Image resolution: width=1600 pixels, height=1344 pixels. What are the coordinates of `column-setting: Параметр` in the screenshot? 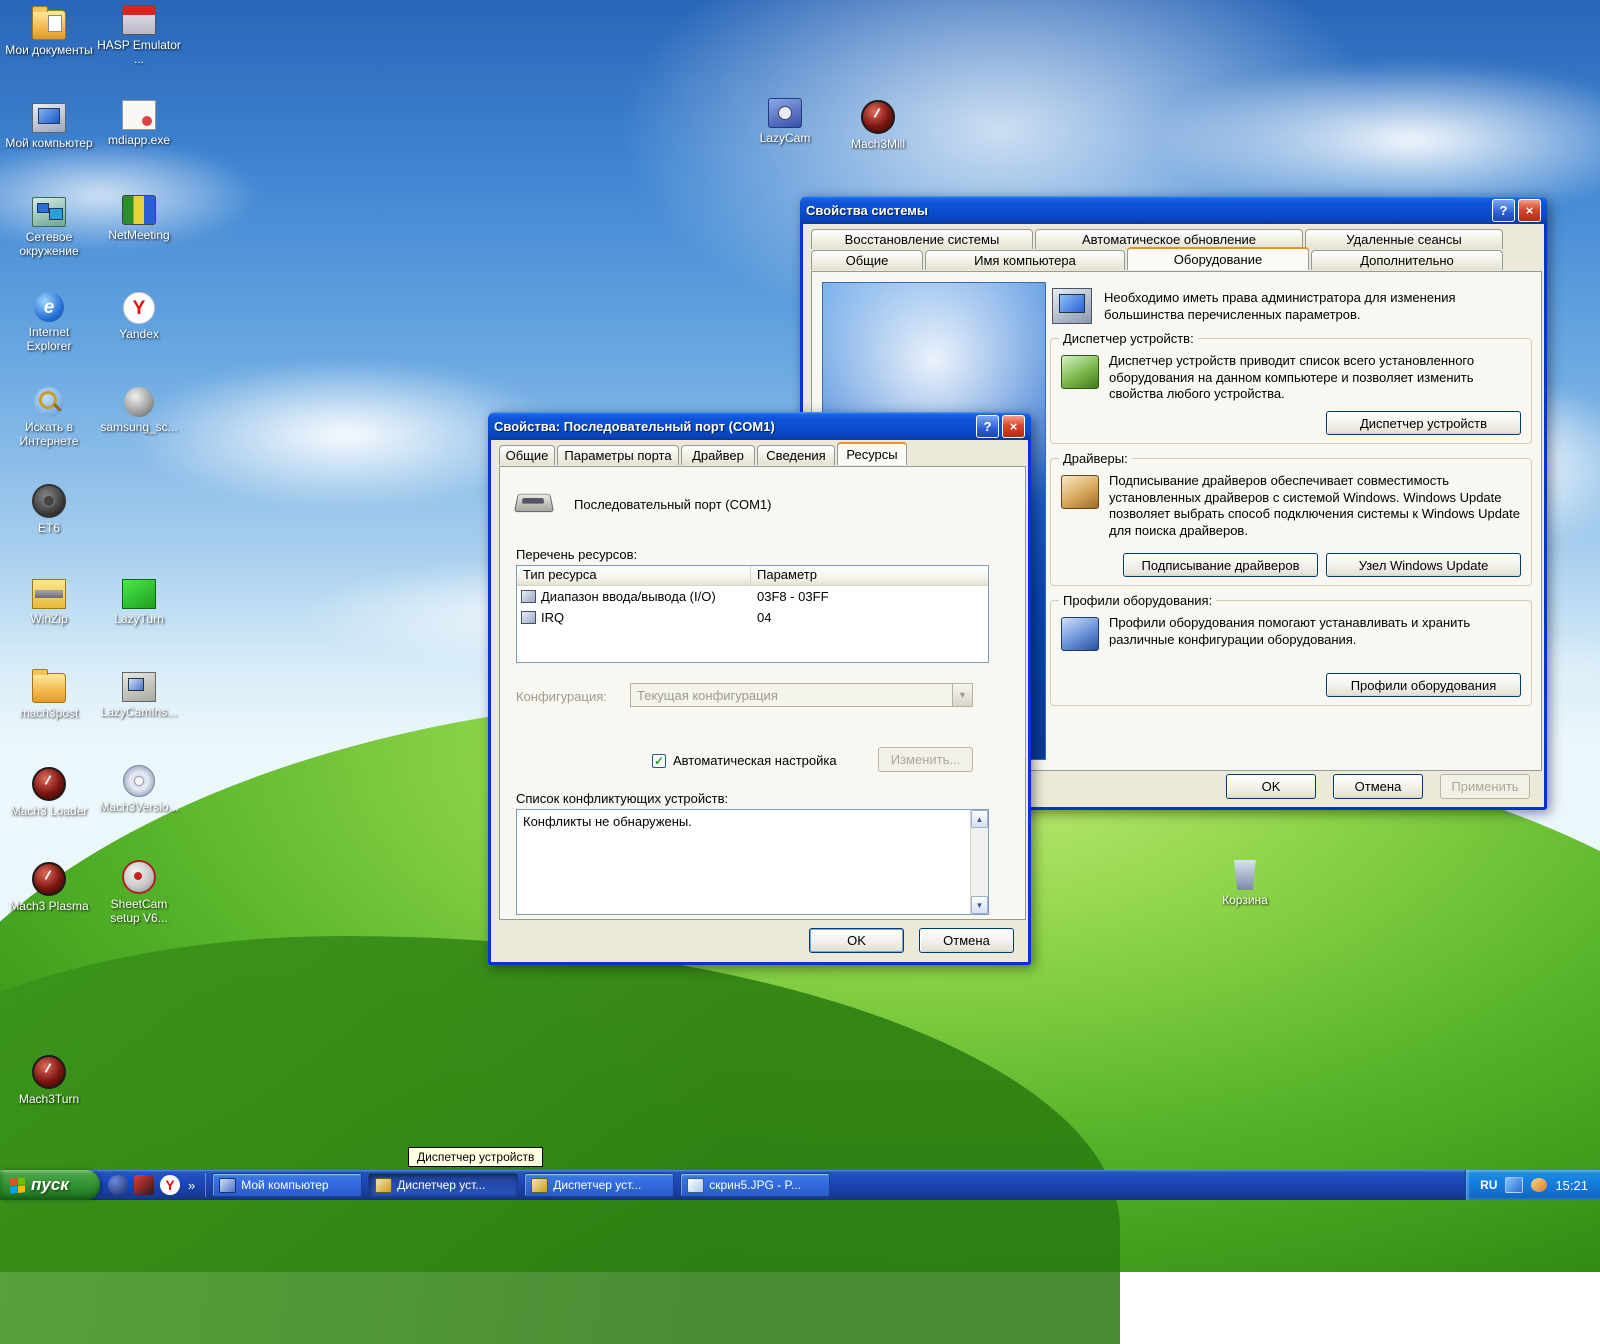 It's located at (869, 576).